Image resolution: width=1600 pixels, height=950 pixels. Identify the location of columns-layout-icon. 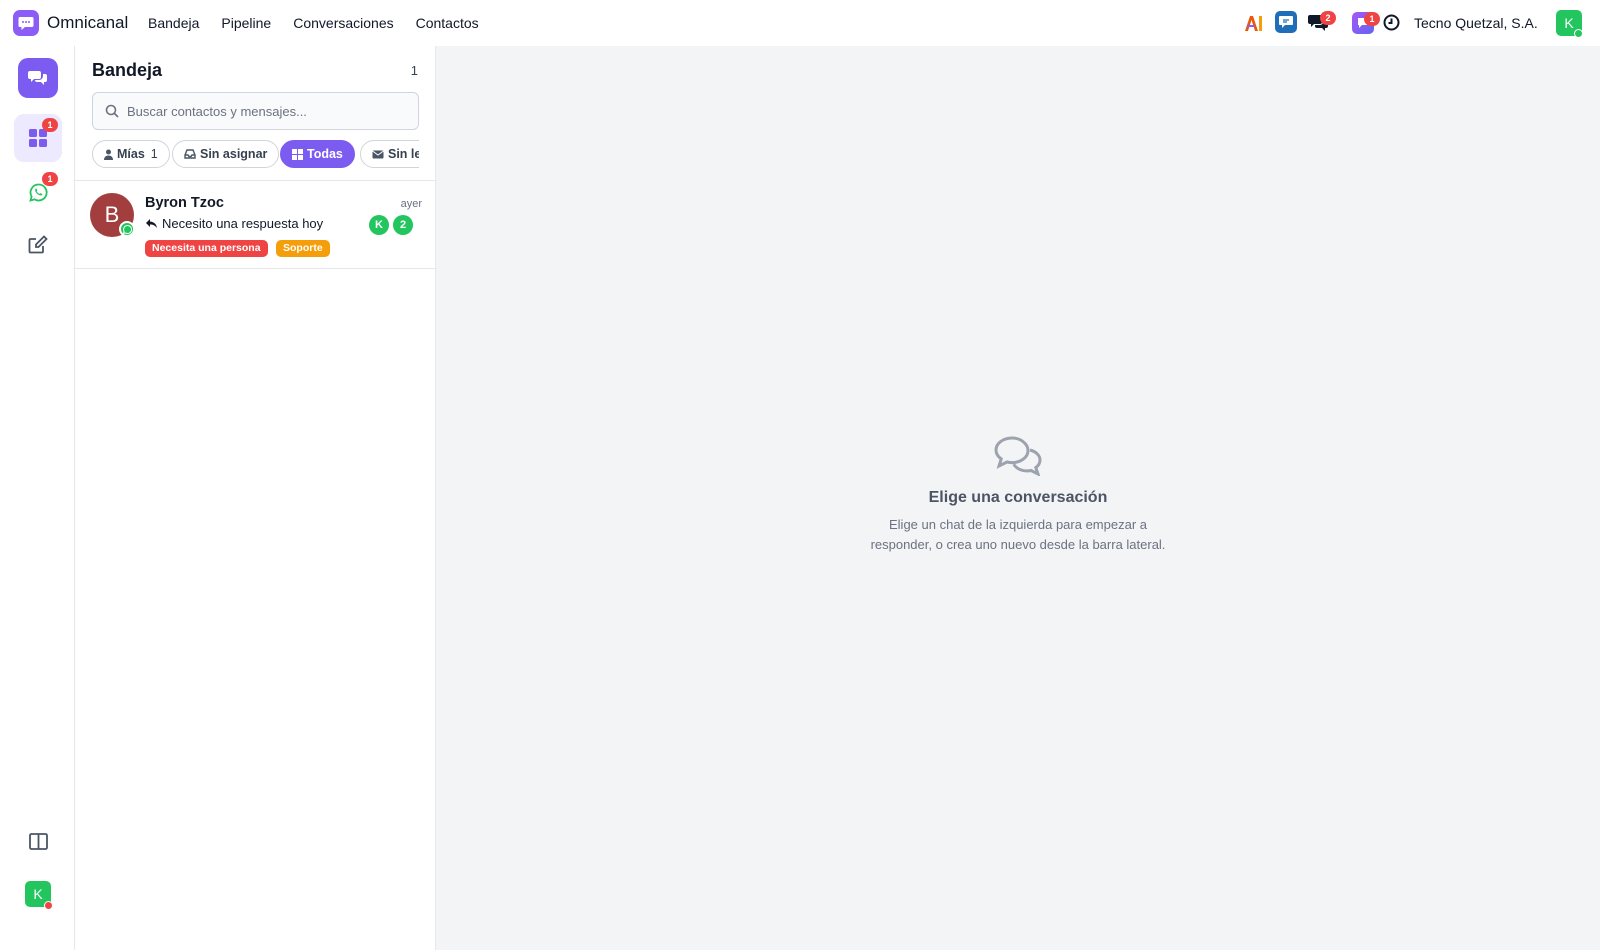
(38, 841).